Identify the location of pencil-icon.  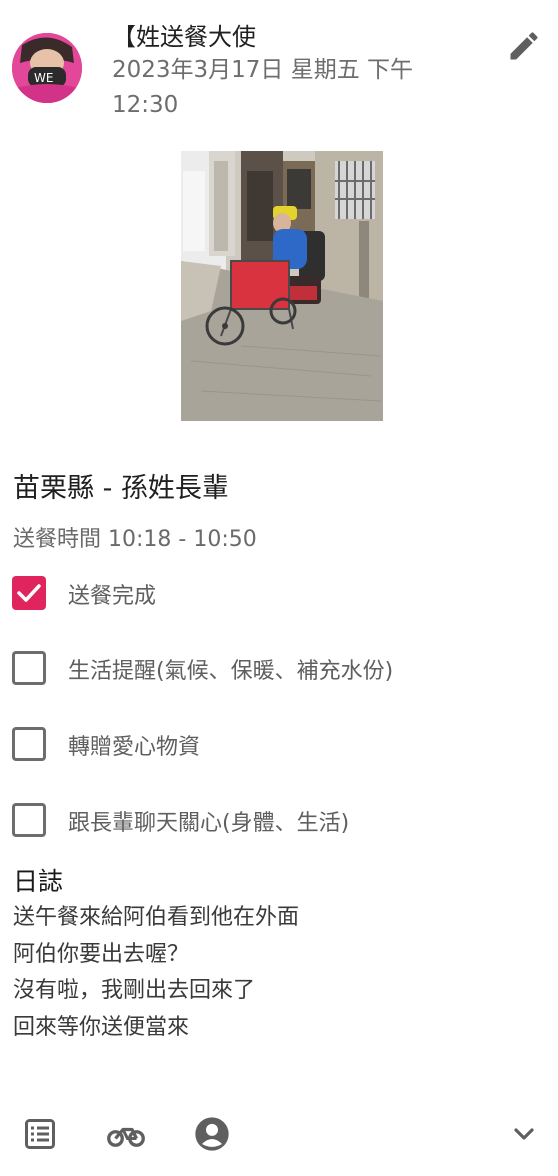
(524, 46).